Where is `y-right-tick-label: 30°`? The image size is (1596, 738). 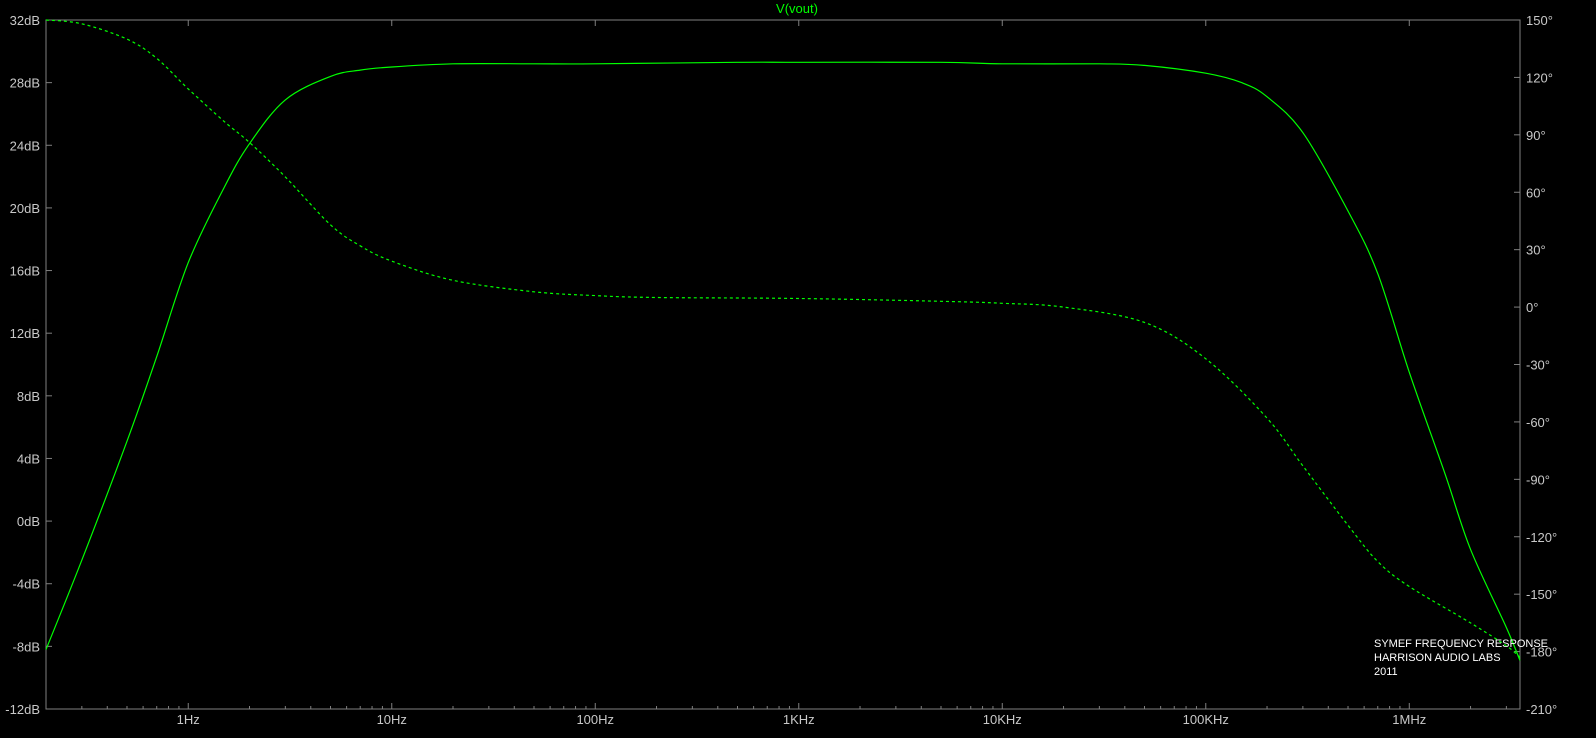 y-right-tick-label: 30° is located at coordinates (1536, 250).